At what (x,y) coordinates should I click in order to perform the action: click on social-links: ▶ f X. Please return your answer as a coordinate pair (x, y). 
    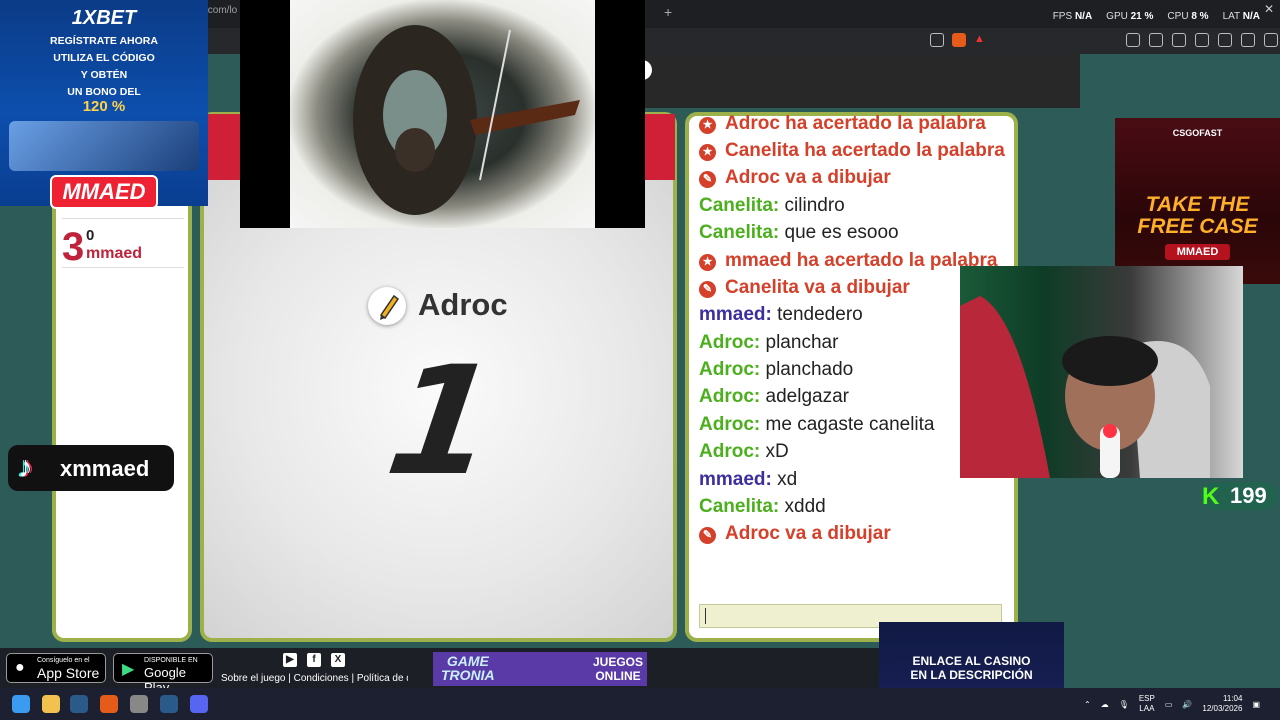
    Looking at the image, I should click on (314, 660).